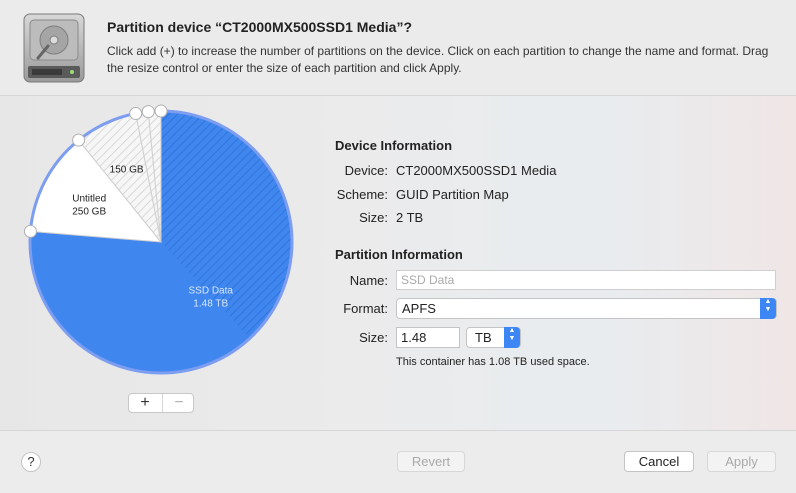 The image size is (796, 493). Describe the element at coordinates (89, 199) in the screenshot. I see `pie-slice-label: Untitled` at that location.